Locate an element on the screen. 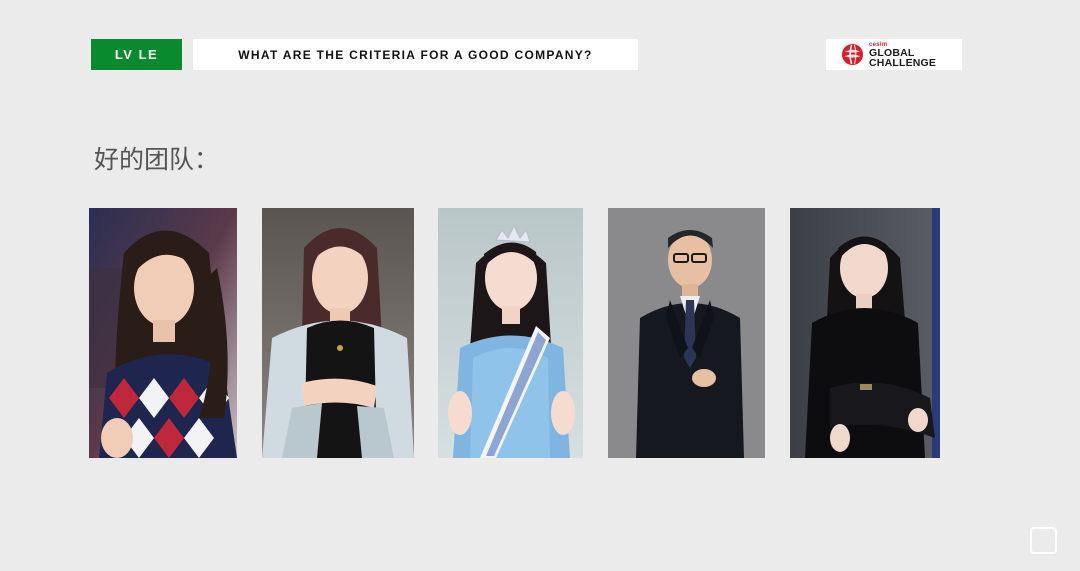 The image size is (1080, 571). logo-line-2: CHALLENGE is located at coordinates (903, 62).